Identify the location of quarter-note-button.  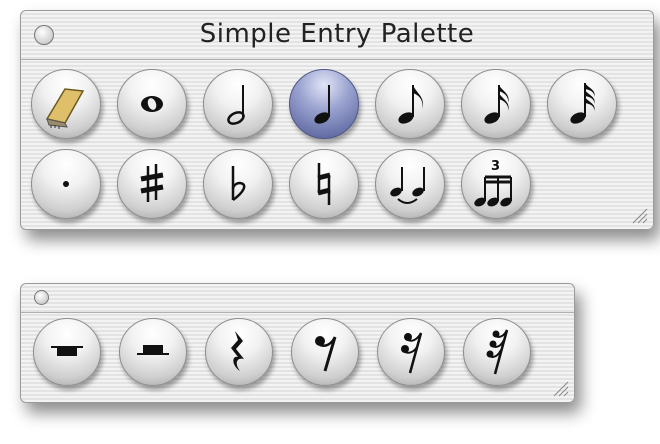
(324, 104).